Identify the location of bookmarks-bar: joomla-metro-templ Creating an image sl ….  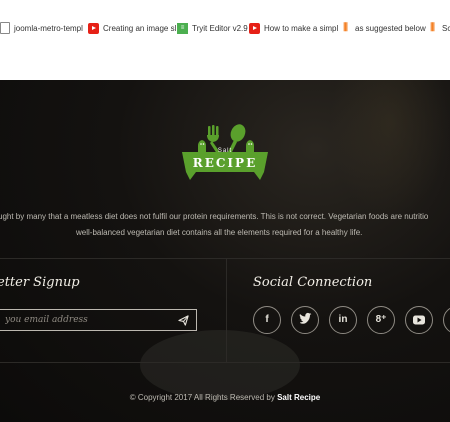
(225, 20).